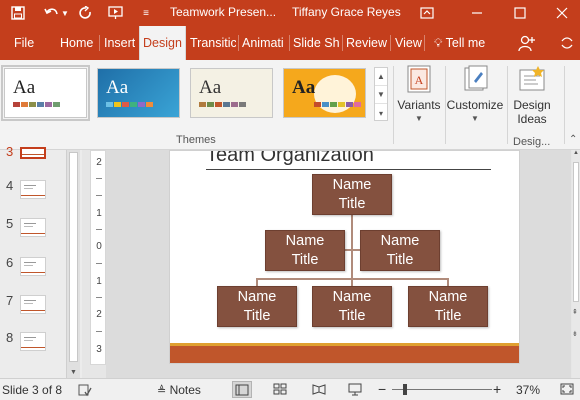 The height and width of the screenshot is (400, 580). Describe the element at coordinates (475, 79) in the screenshot. I see `customize-icon` at that location.